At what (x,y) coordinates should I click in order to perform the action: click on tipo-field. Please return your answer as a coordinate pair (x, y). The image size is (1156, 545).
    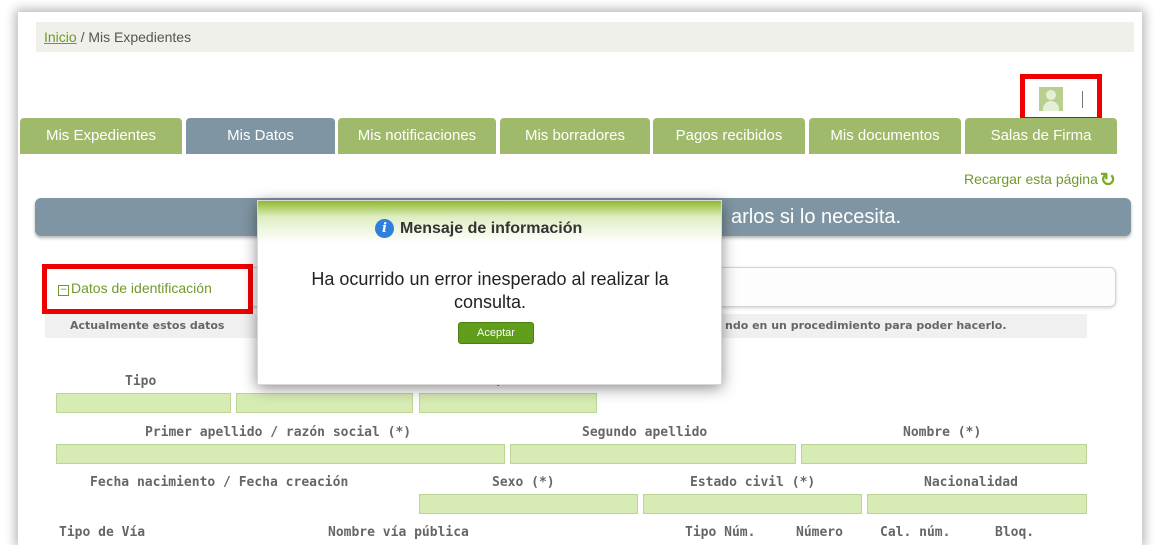
    Looking at the image, I should click on (143, 403).